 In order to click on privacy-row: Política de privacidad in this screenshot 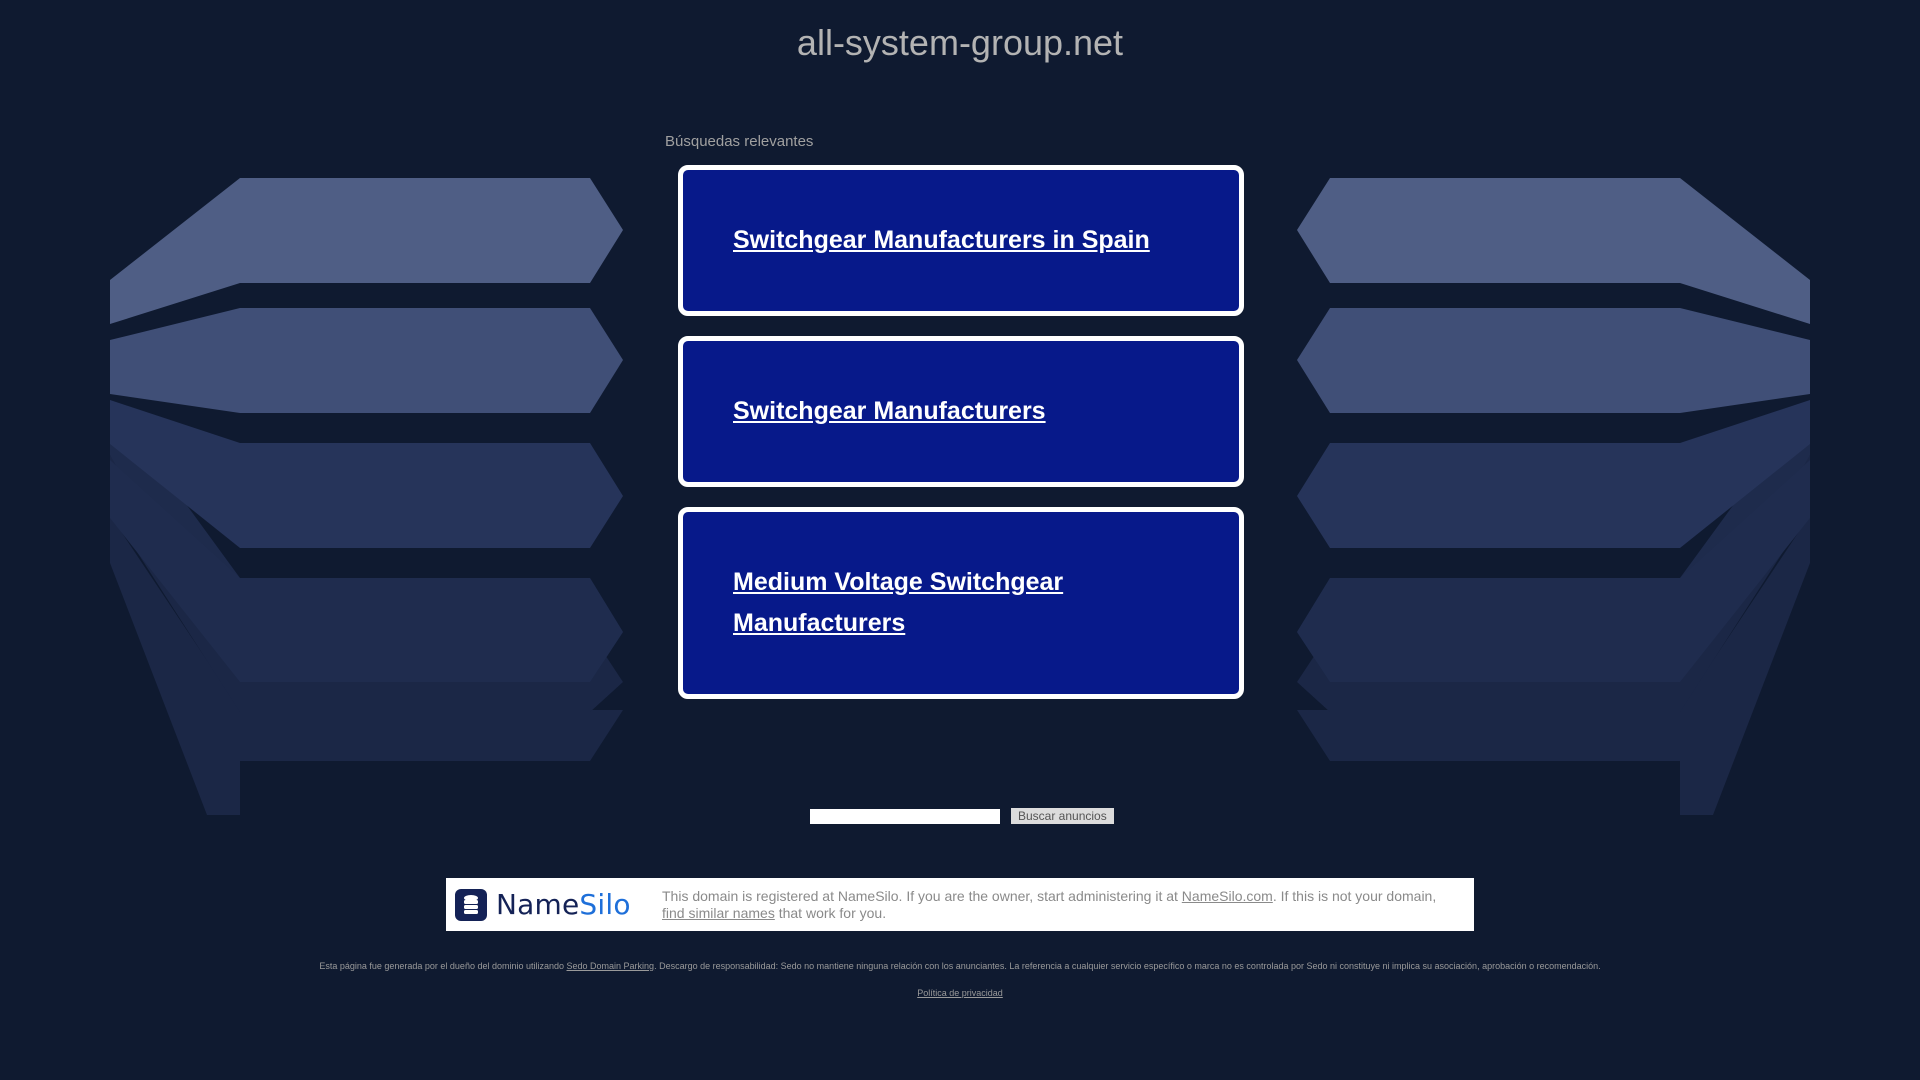, I will do `click(960, 993)`.